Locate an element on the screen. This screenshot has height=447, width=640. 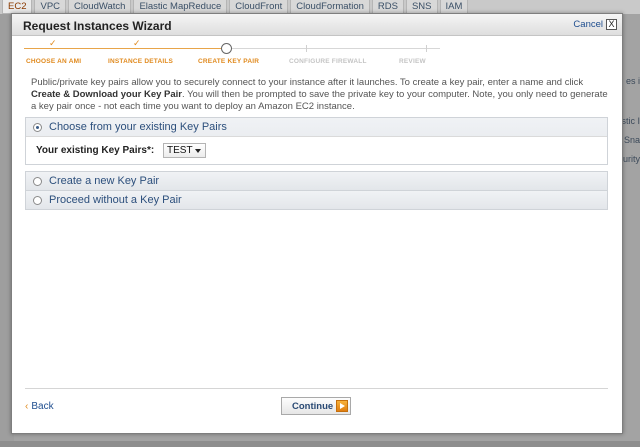
radio-no-key-pair is located at coordinates (37, 200).